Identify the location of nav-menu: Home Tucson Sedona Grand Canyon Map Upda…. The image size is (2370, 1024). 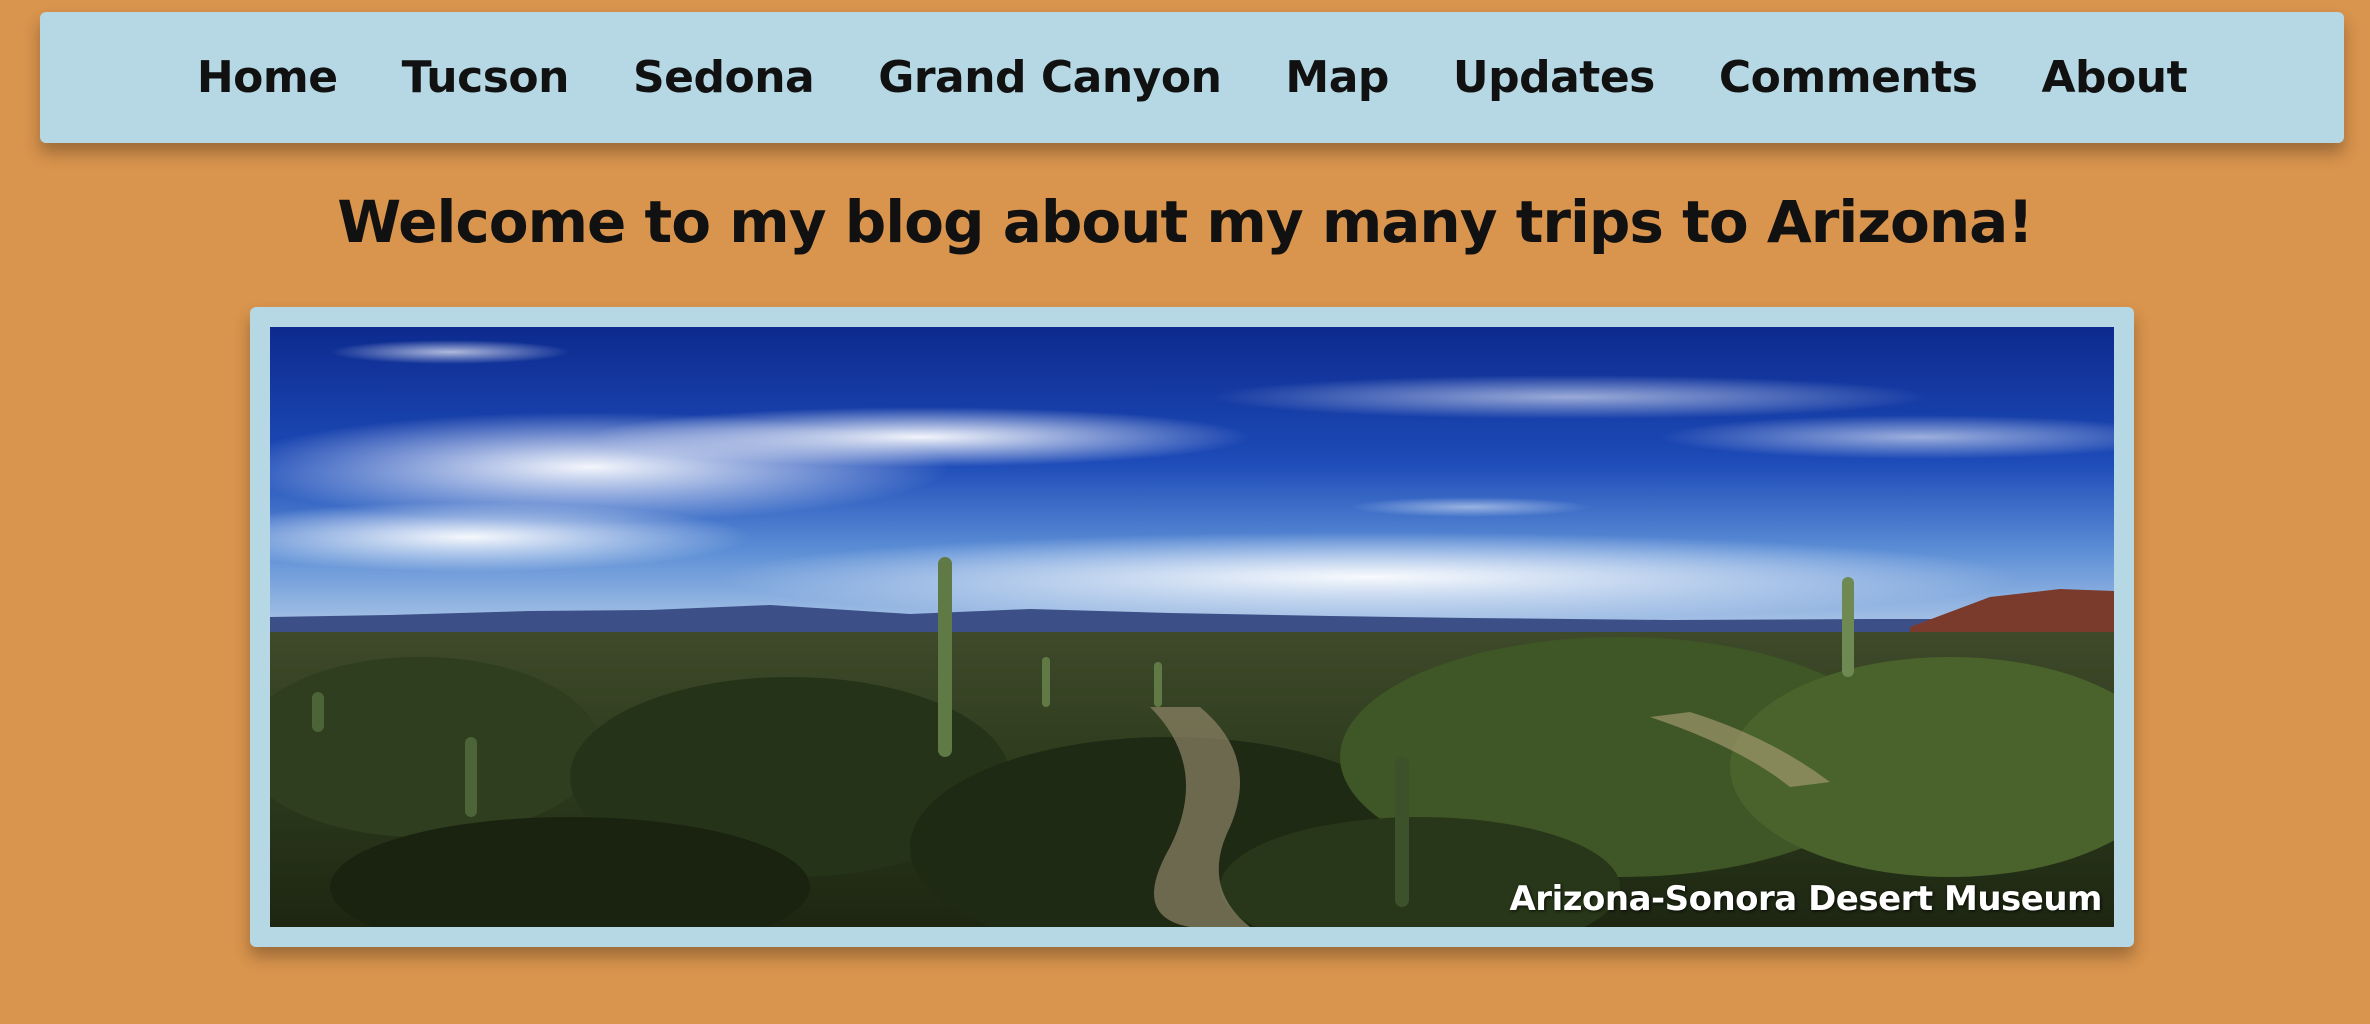
(1192, 77).